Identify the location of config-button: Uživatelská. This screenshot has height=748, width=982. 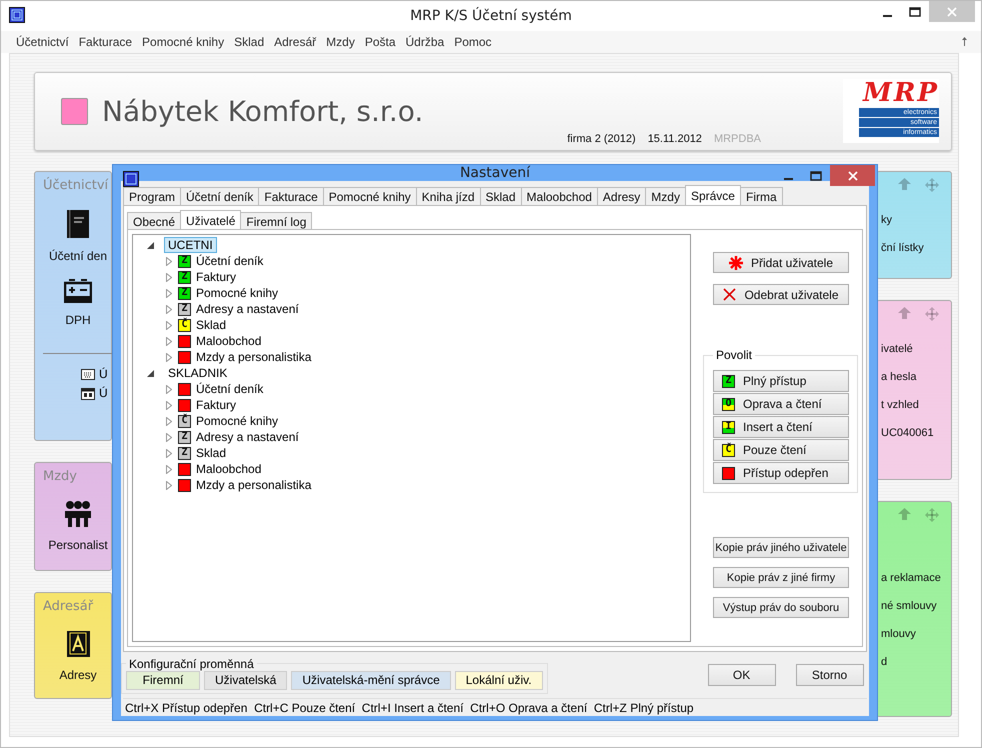
(246, 680).